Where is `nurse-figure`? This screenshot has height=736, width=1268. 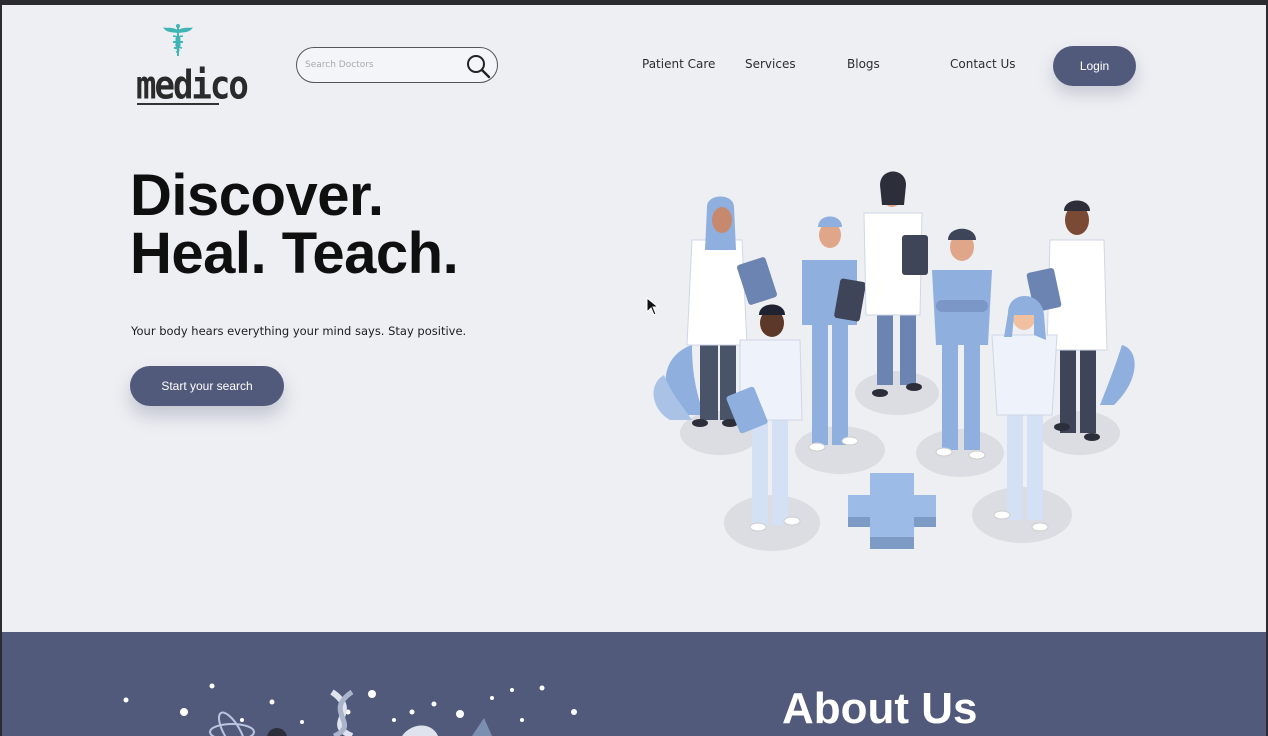 nurse-figure is located at coordinates (834, 334).